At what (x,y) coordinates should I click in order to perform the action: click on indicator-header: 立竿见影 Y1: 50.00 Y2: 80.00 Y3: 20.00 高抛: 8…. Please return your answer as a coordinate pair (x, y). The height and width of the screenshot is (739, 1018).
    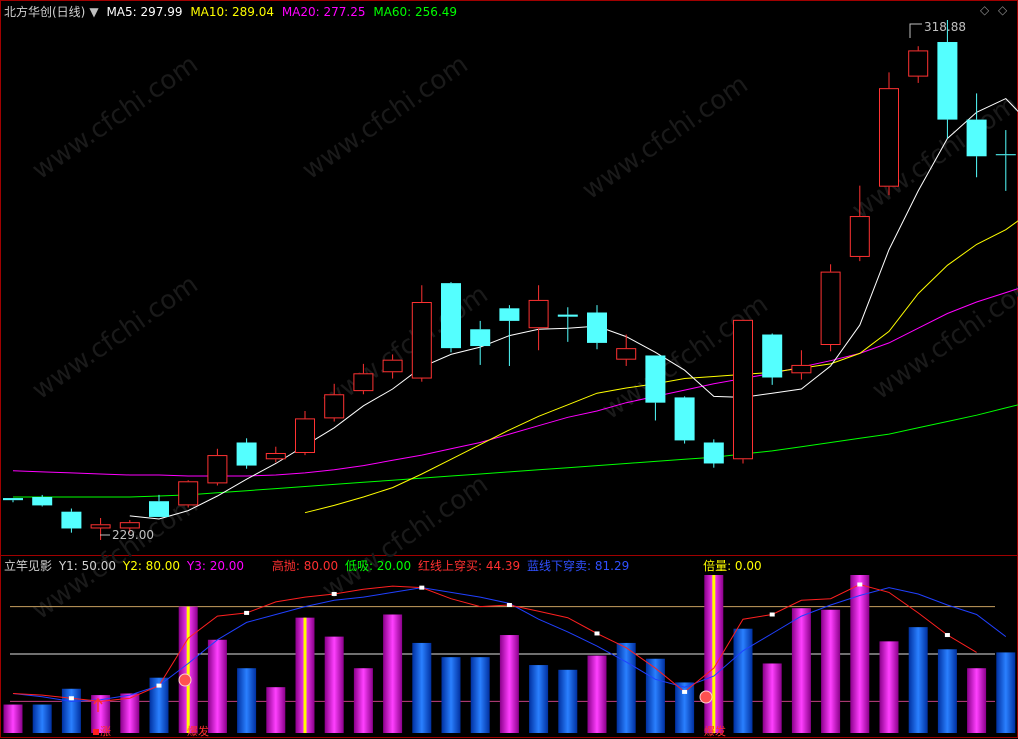
    Looking at the image, I should click on (384, 565).